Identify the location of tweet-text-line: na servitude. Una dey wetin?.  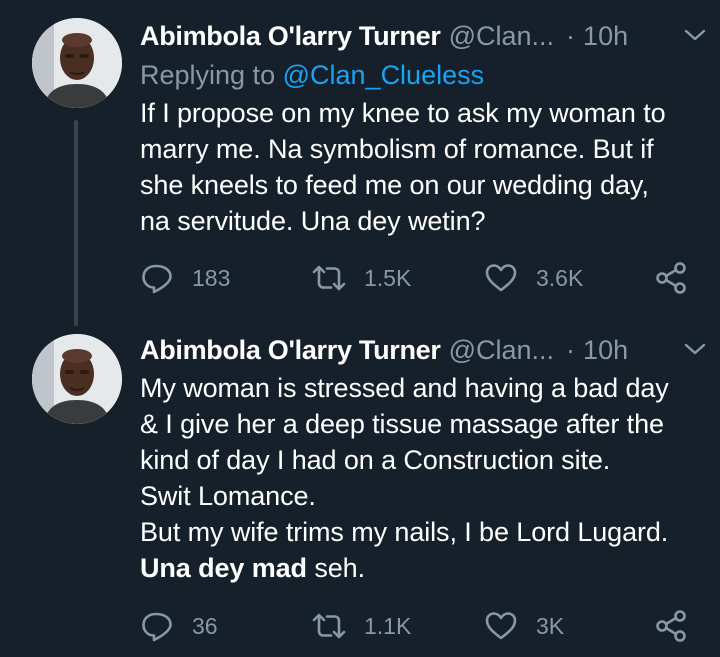
(313, 221).